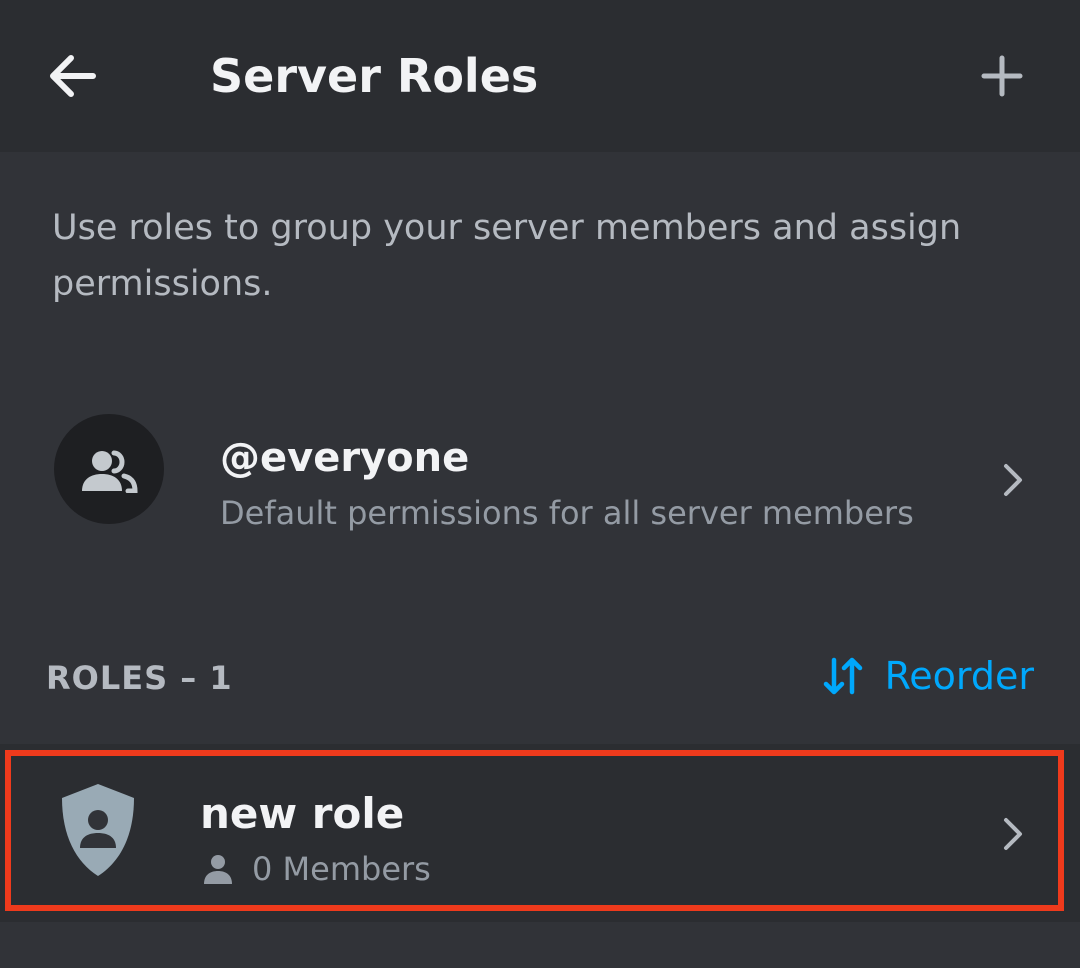 Image resolution: width=1080 pixels, height=968 pixels. What do you see at coordinates (302, 813) in the screenshot?
I see `role-name: new role` at bounding box center [302, 813].